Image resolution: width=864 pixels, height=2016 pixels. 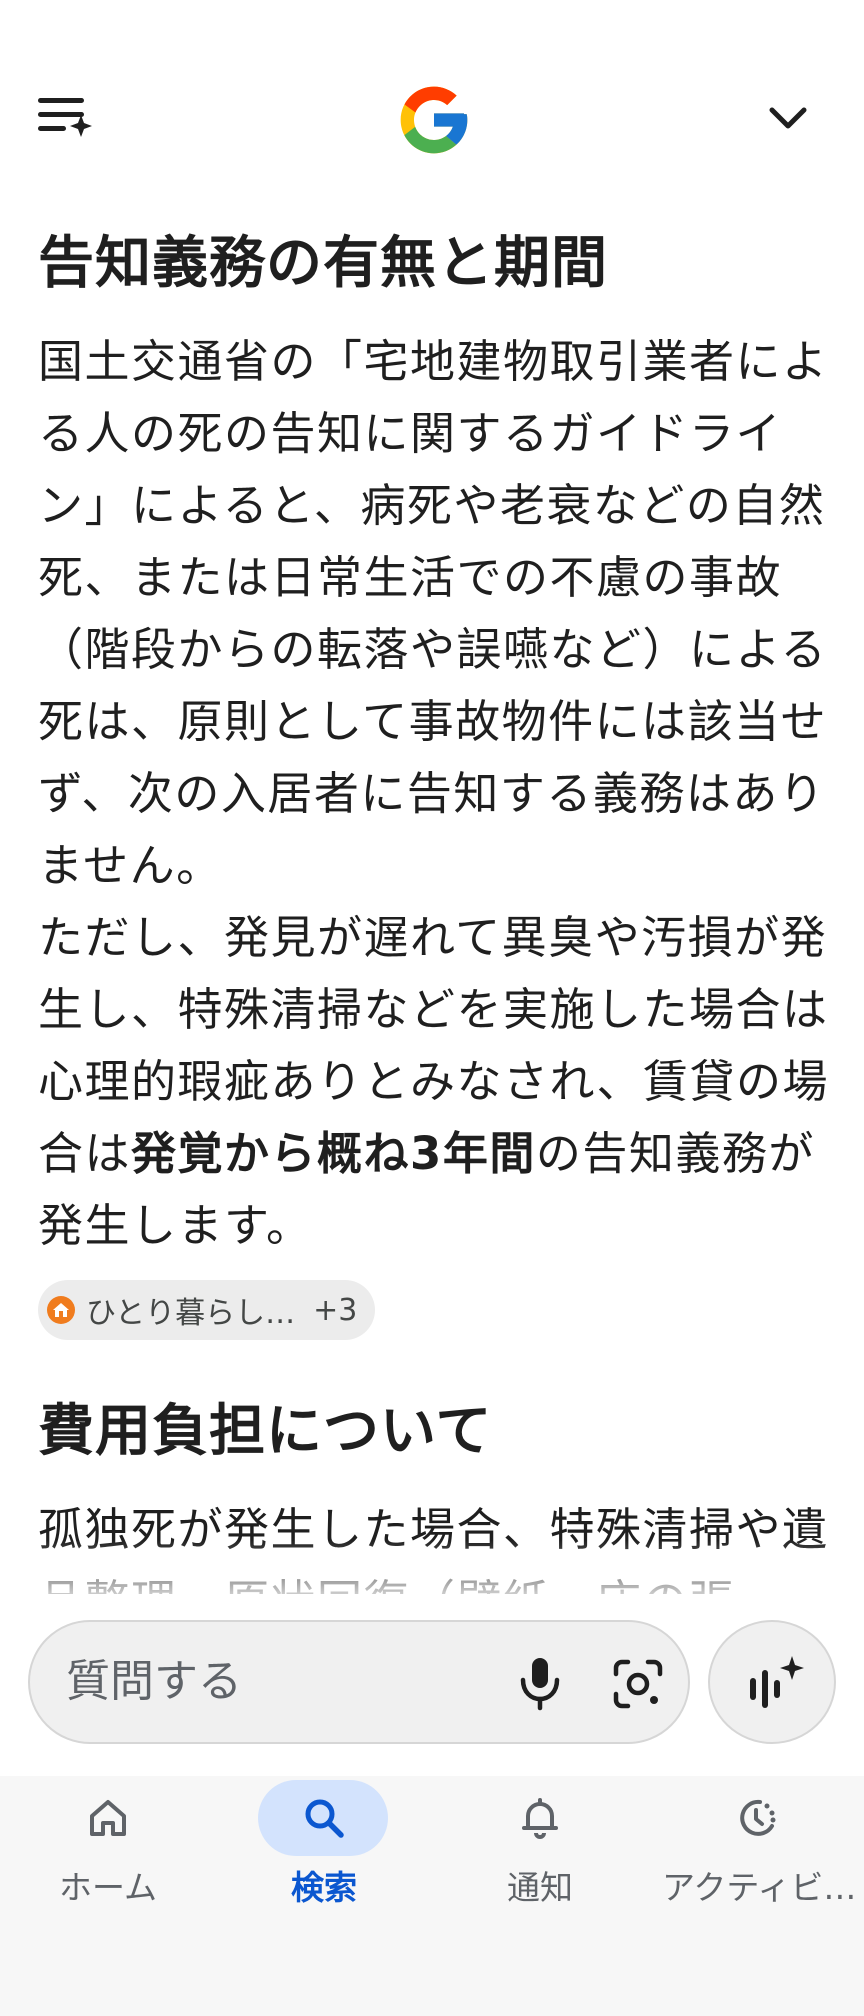 I want to click on lens-camera-icon, so click(x=638, y=1684).